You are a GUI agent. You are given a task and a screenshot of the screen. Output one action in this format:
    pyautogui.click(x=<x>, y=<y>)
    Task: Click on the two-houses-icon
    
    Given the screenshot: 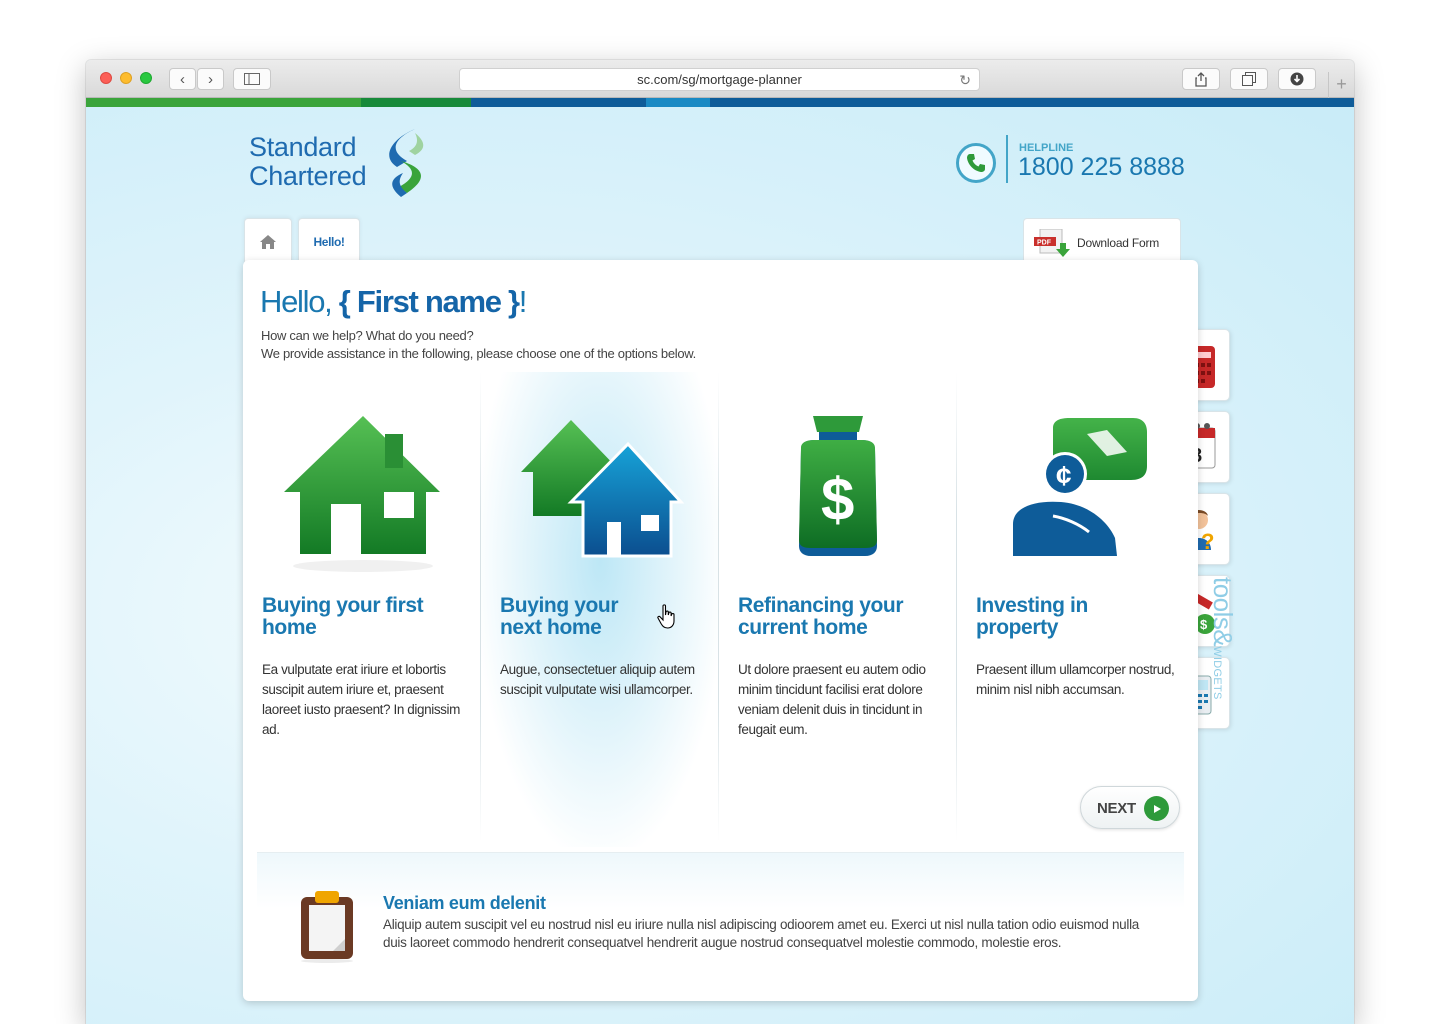 What is the action you would take?
    pyautogui.click(x=603, y=489)
    